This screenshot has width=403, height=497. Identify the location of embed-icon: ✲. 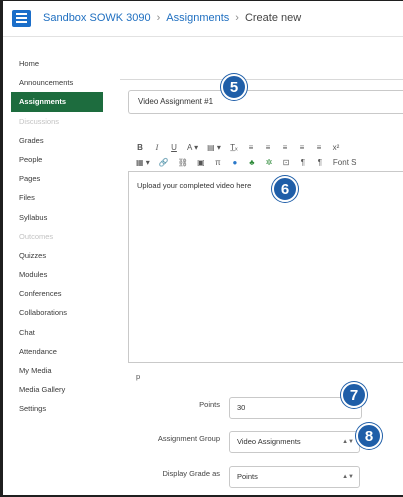
(269, 162).